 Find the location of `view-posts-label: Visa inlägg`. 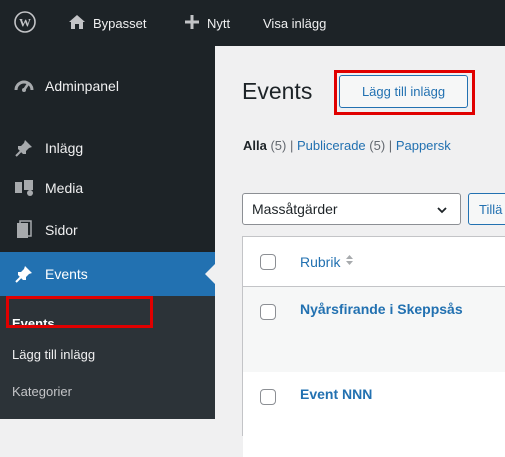

view-posts-label: Visa inlägg is located at coordinates (295, 23).